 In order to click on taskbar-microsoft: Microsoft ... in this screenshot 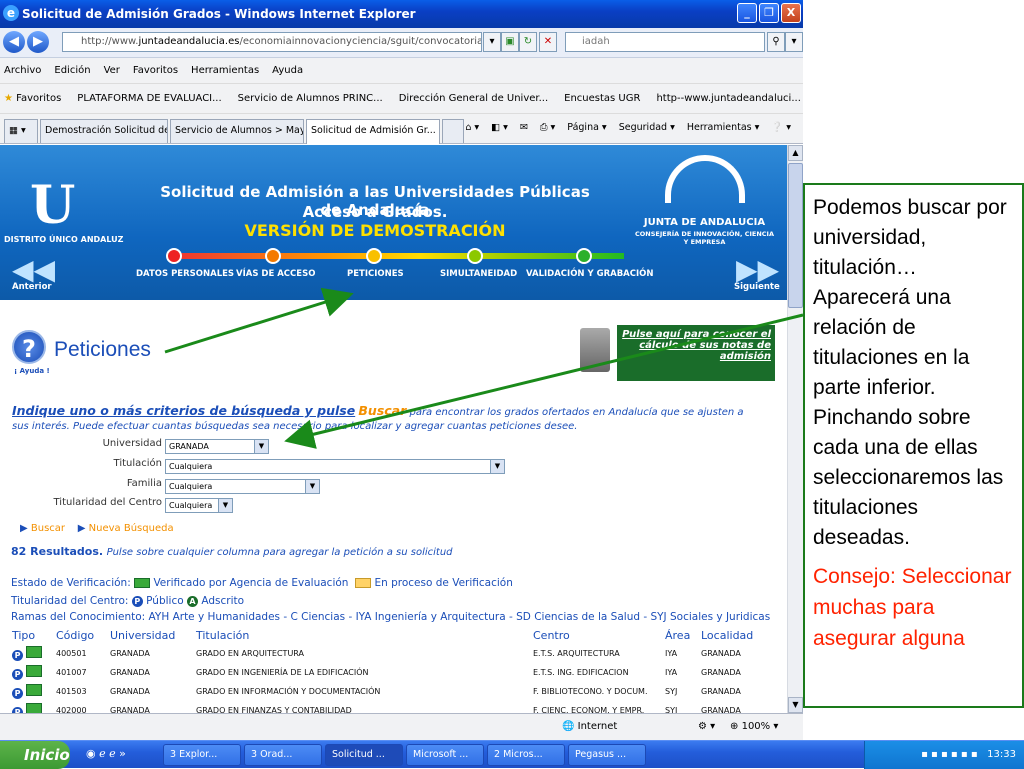, I will do `click(445, 755)`.